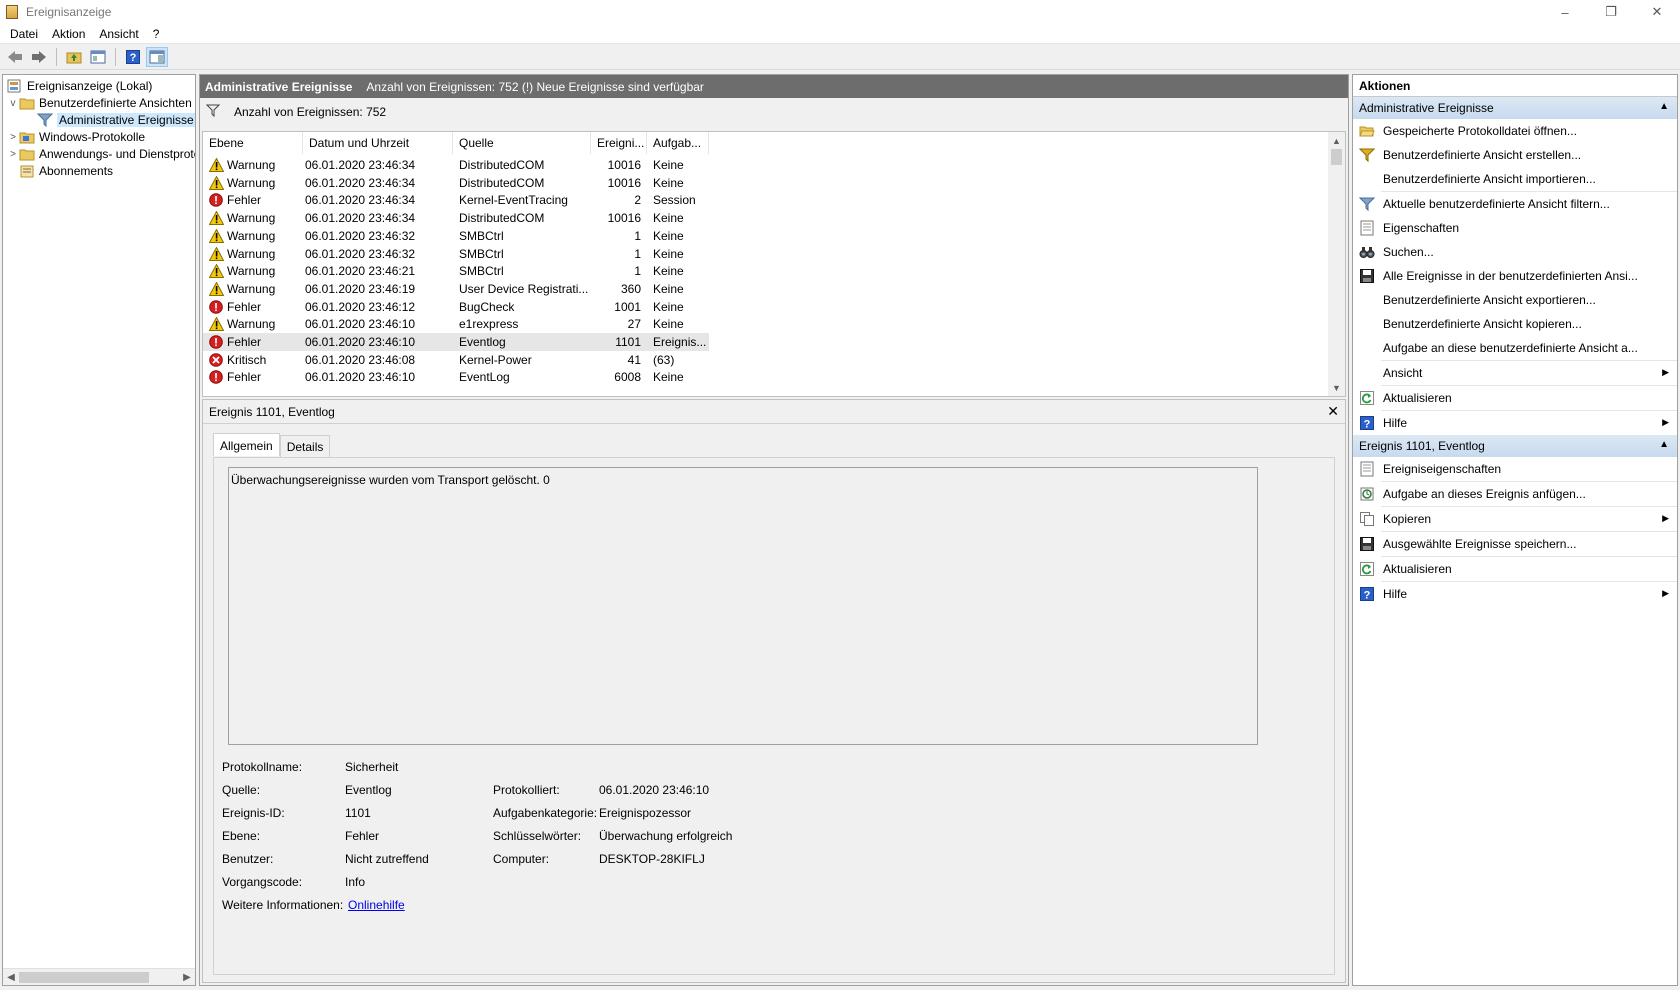  I want to click on action-item: Kopieren ▶, so click(1515, 519).